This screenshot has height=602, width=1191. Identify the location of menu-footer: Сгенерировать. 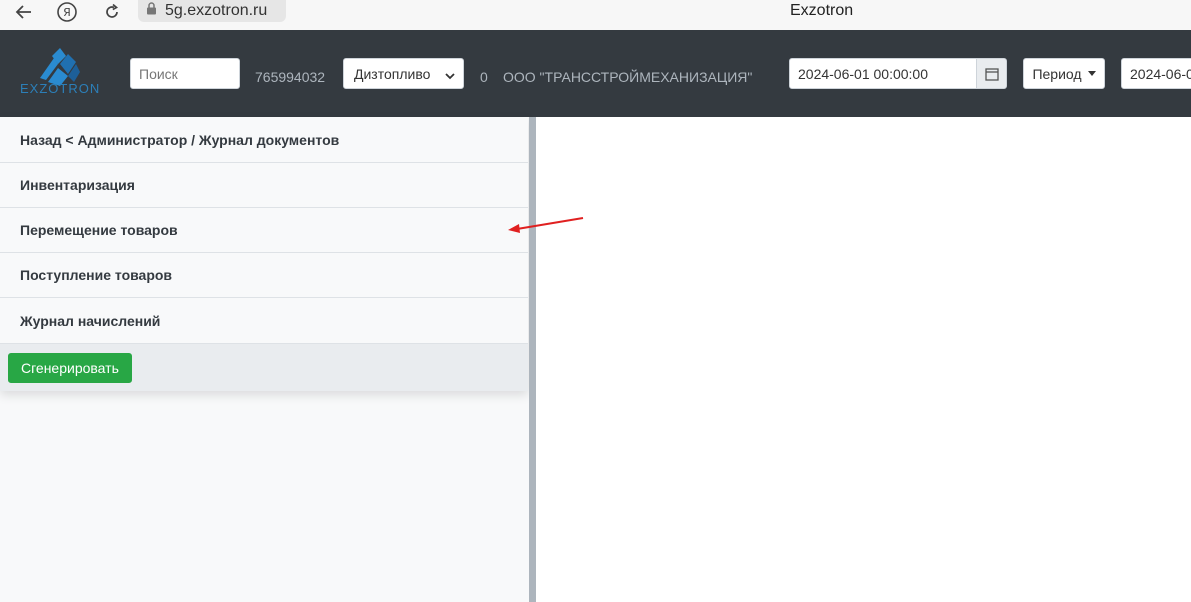
(264, 367).